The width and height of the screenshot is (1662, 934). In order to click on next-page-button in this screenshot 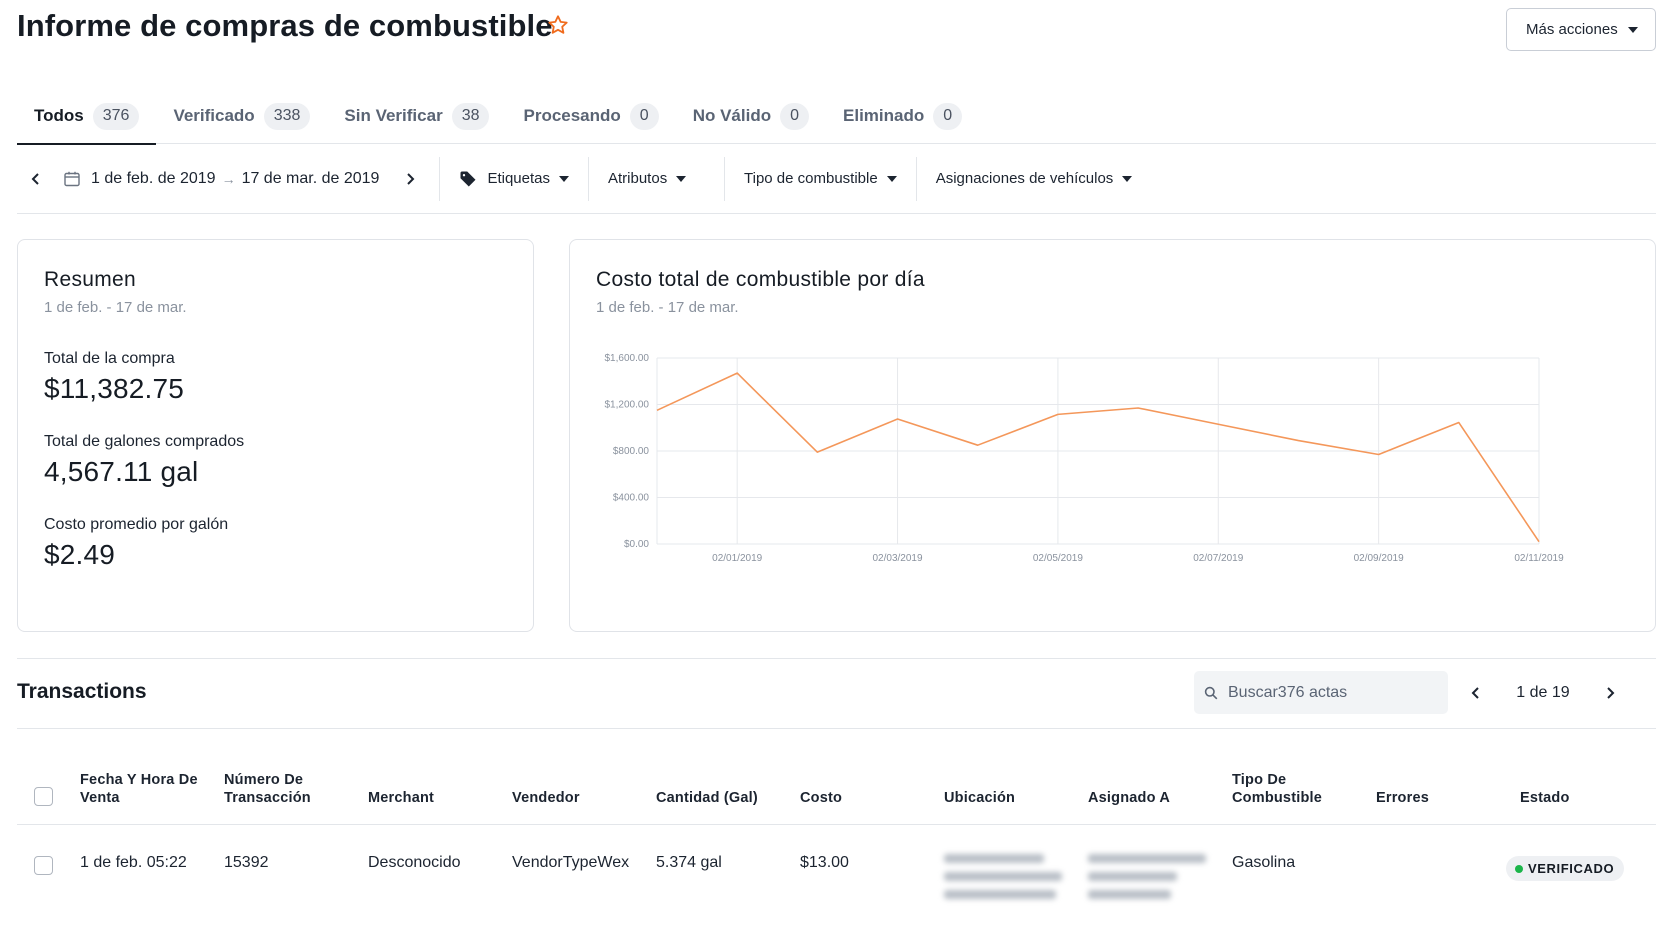, I will do `click(1610, 693)`.